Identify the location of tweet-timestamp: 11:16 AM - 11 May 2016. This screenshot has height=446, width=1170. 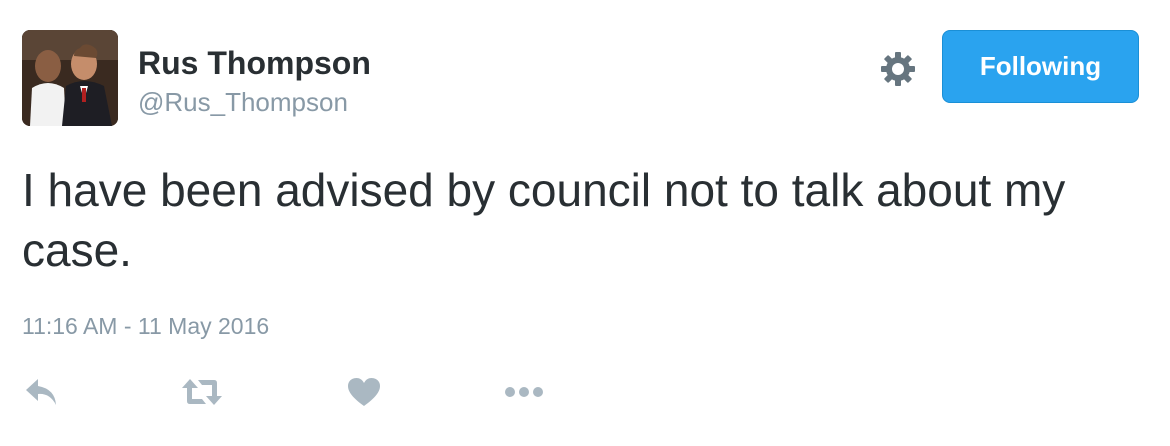
(145, 326).